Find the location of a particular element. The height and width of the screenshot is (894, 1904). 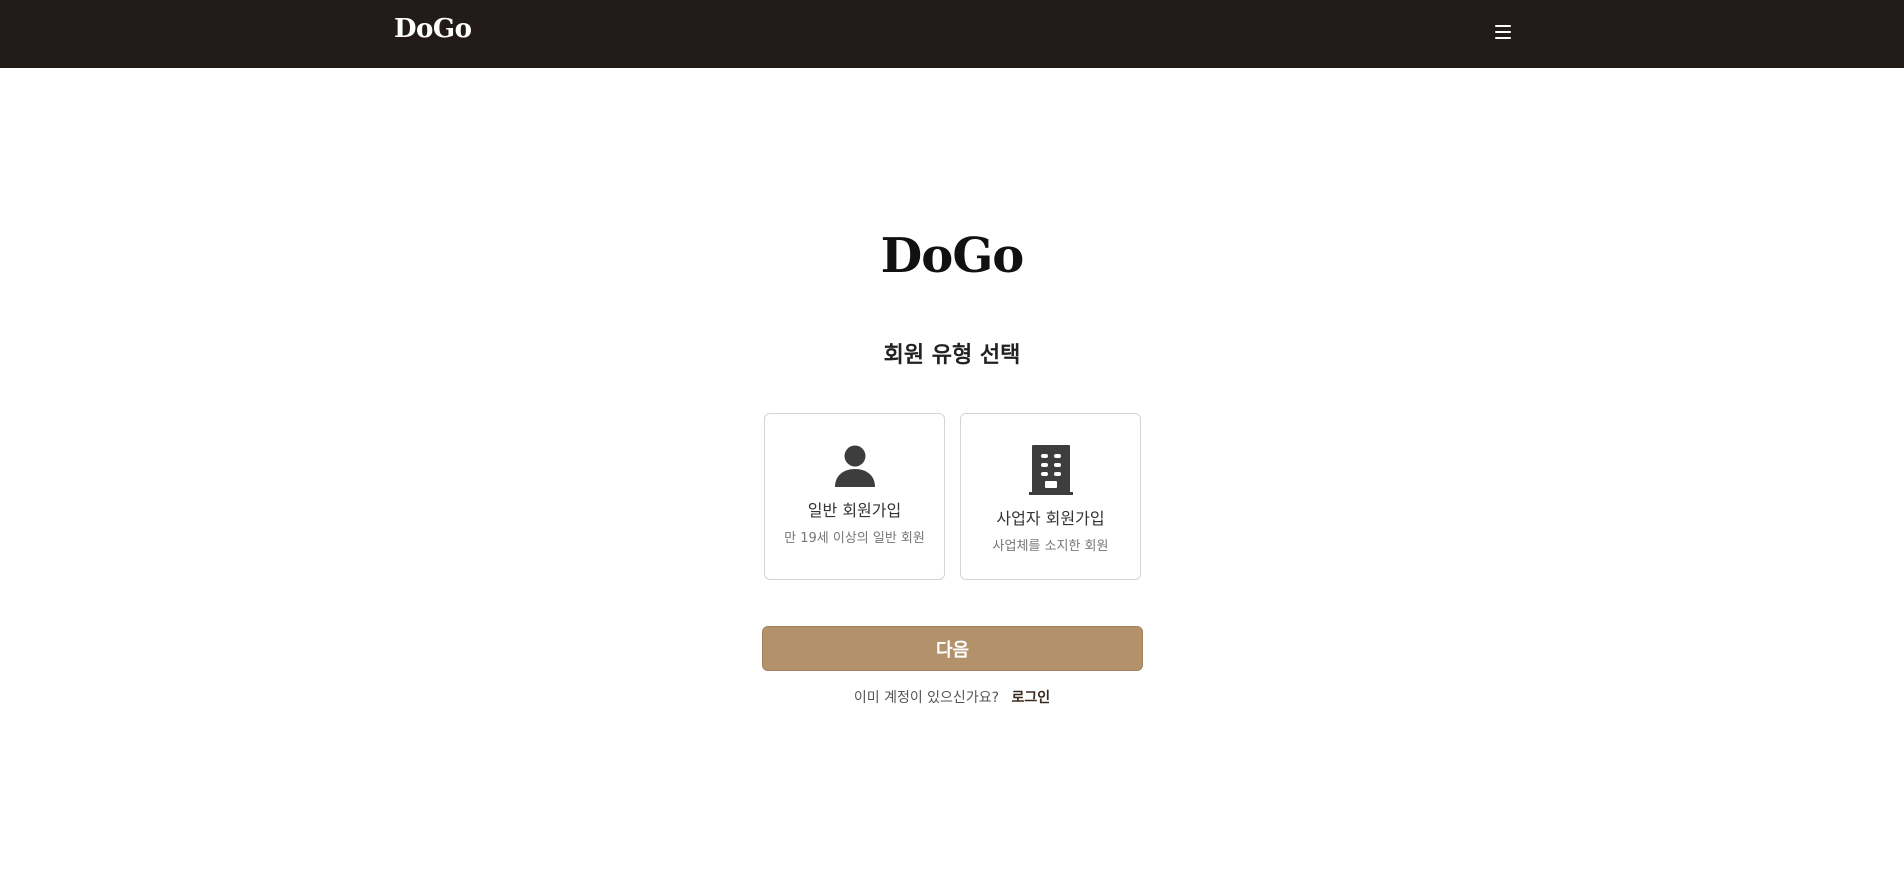

business-signup-title: 사업자 회원가입 is located at coordinates (1050, 518).